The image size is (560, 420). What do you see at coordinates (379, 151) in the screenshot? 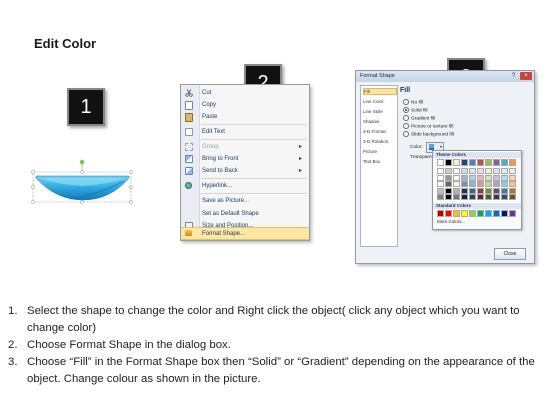
I see `nav-item-picture: Picture` at bounding box center [379, 151].